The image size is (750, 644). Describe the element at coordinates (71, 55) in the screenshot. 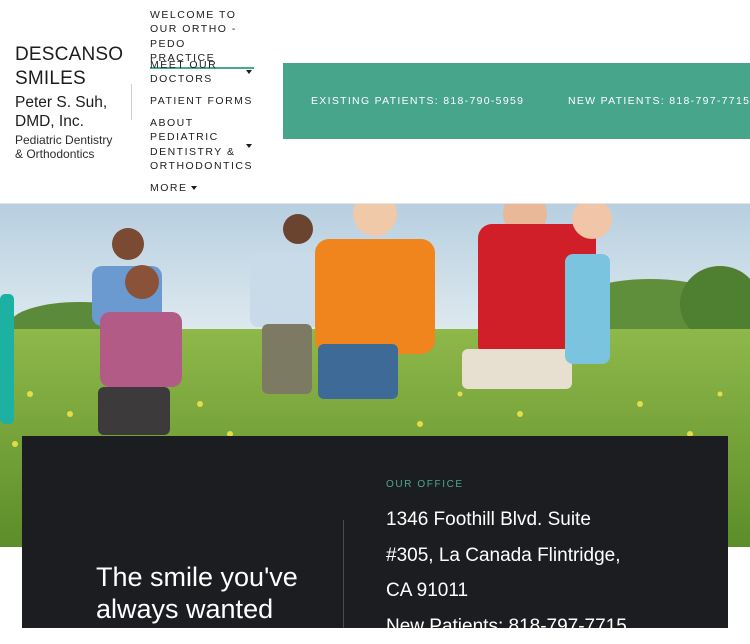

I see `logo-title-line-1: DESCANSO` at that location.